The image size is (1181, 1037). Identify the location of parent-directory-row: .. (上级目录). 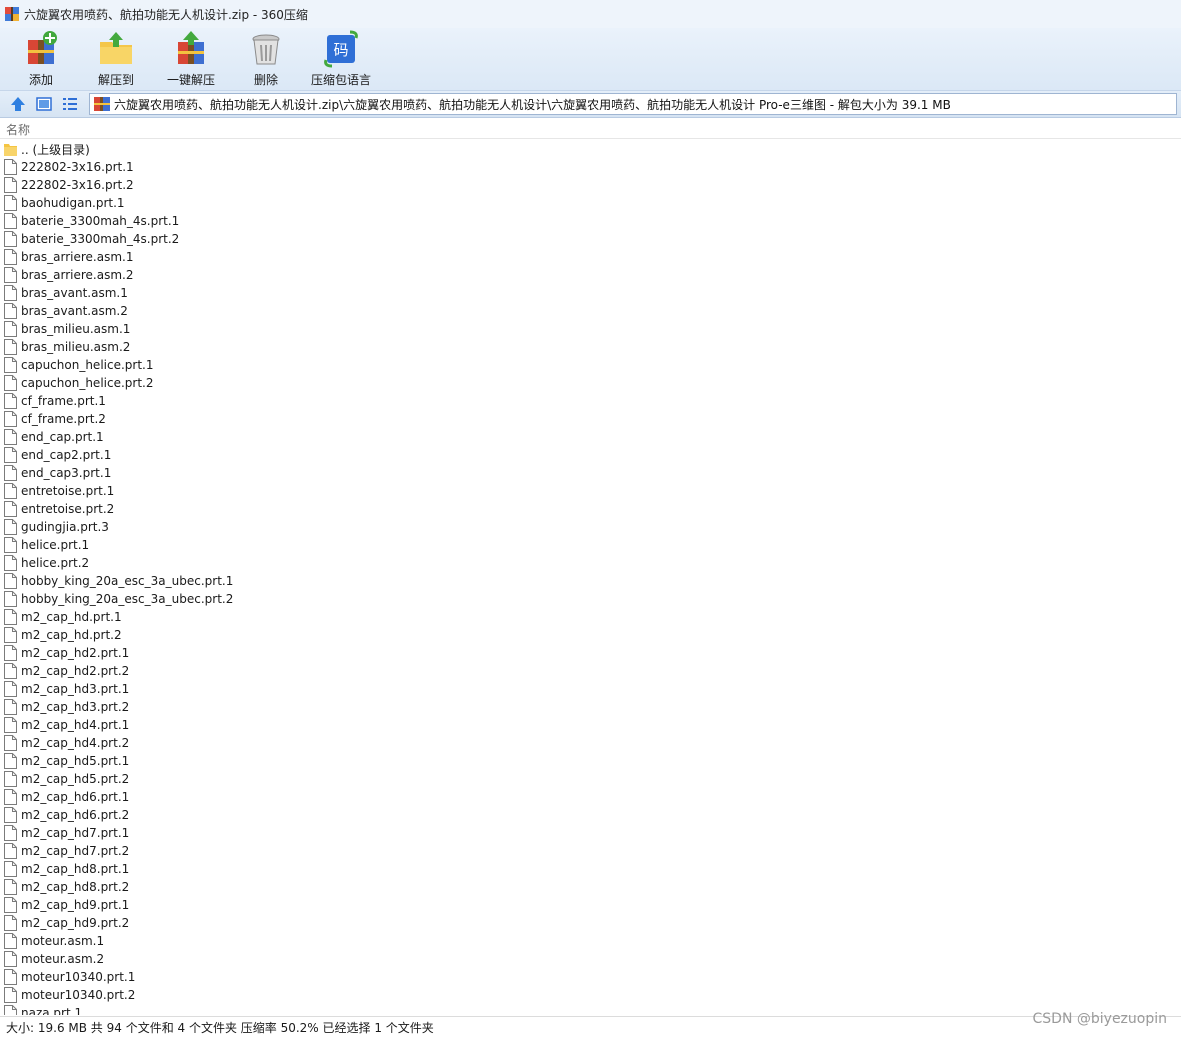
(590, 149).